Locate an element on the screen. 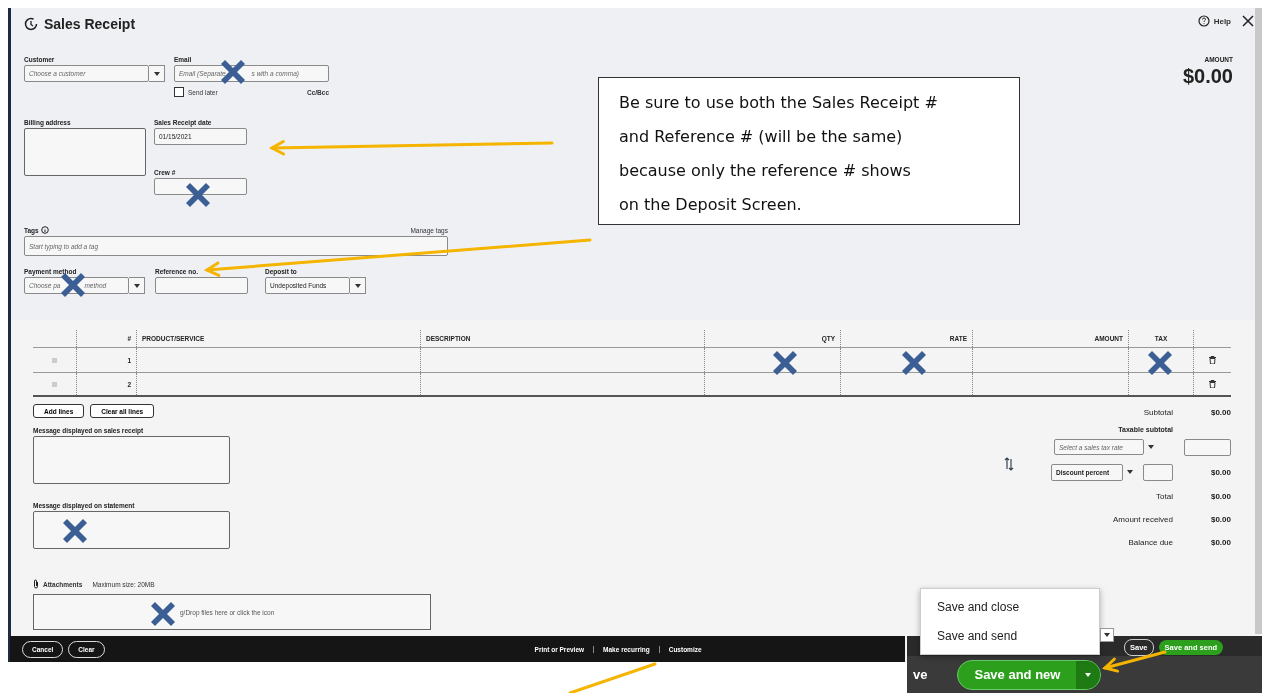 This screenshot has width=1262, height=693. arrow is located at coordinates (1134, 661).